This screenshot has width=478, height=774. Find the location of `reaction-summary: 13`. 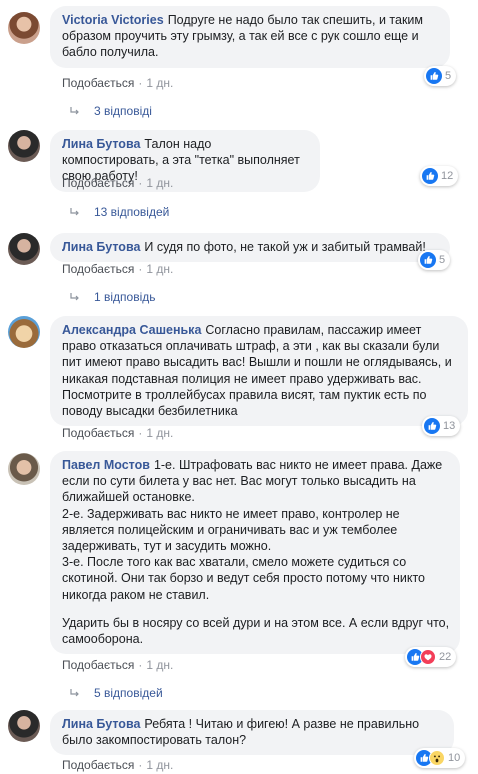

reaction-summary: 13 is located at coordinates (441, 426).